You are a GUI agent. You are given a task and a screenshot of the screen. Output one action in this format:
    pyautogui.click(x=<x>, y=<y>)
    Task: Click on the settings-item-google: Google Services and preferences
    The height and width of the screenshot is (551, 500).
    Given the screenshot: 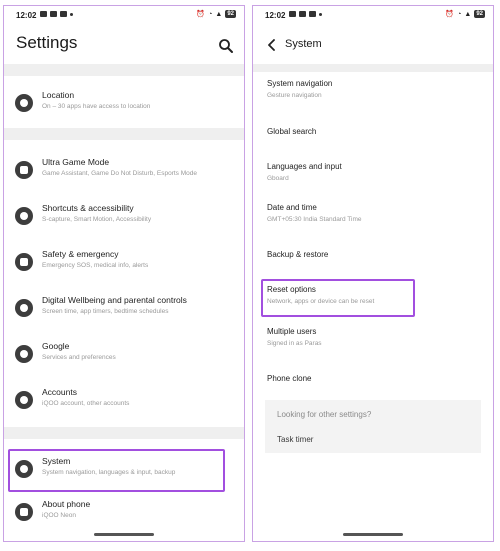 What is the action you would take?
    pyautogui.click(x=124, y=354)
    